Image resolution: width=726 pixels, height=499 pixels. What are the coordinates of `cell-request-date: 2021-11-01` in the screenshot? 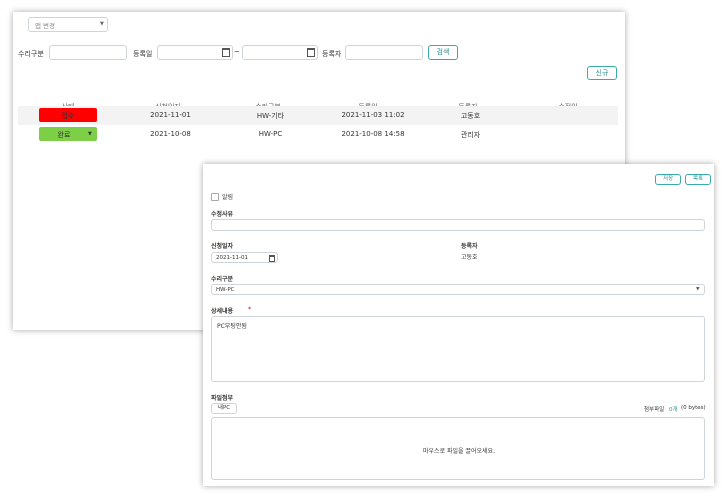 It's located at (170, 115).